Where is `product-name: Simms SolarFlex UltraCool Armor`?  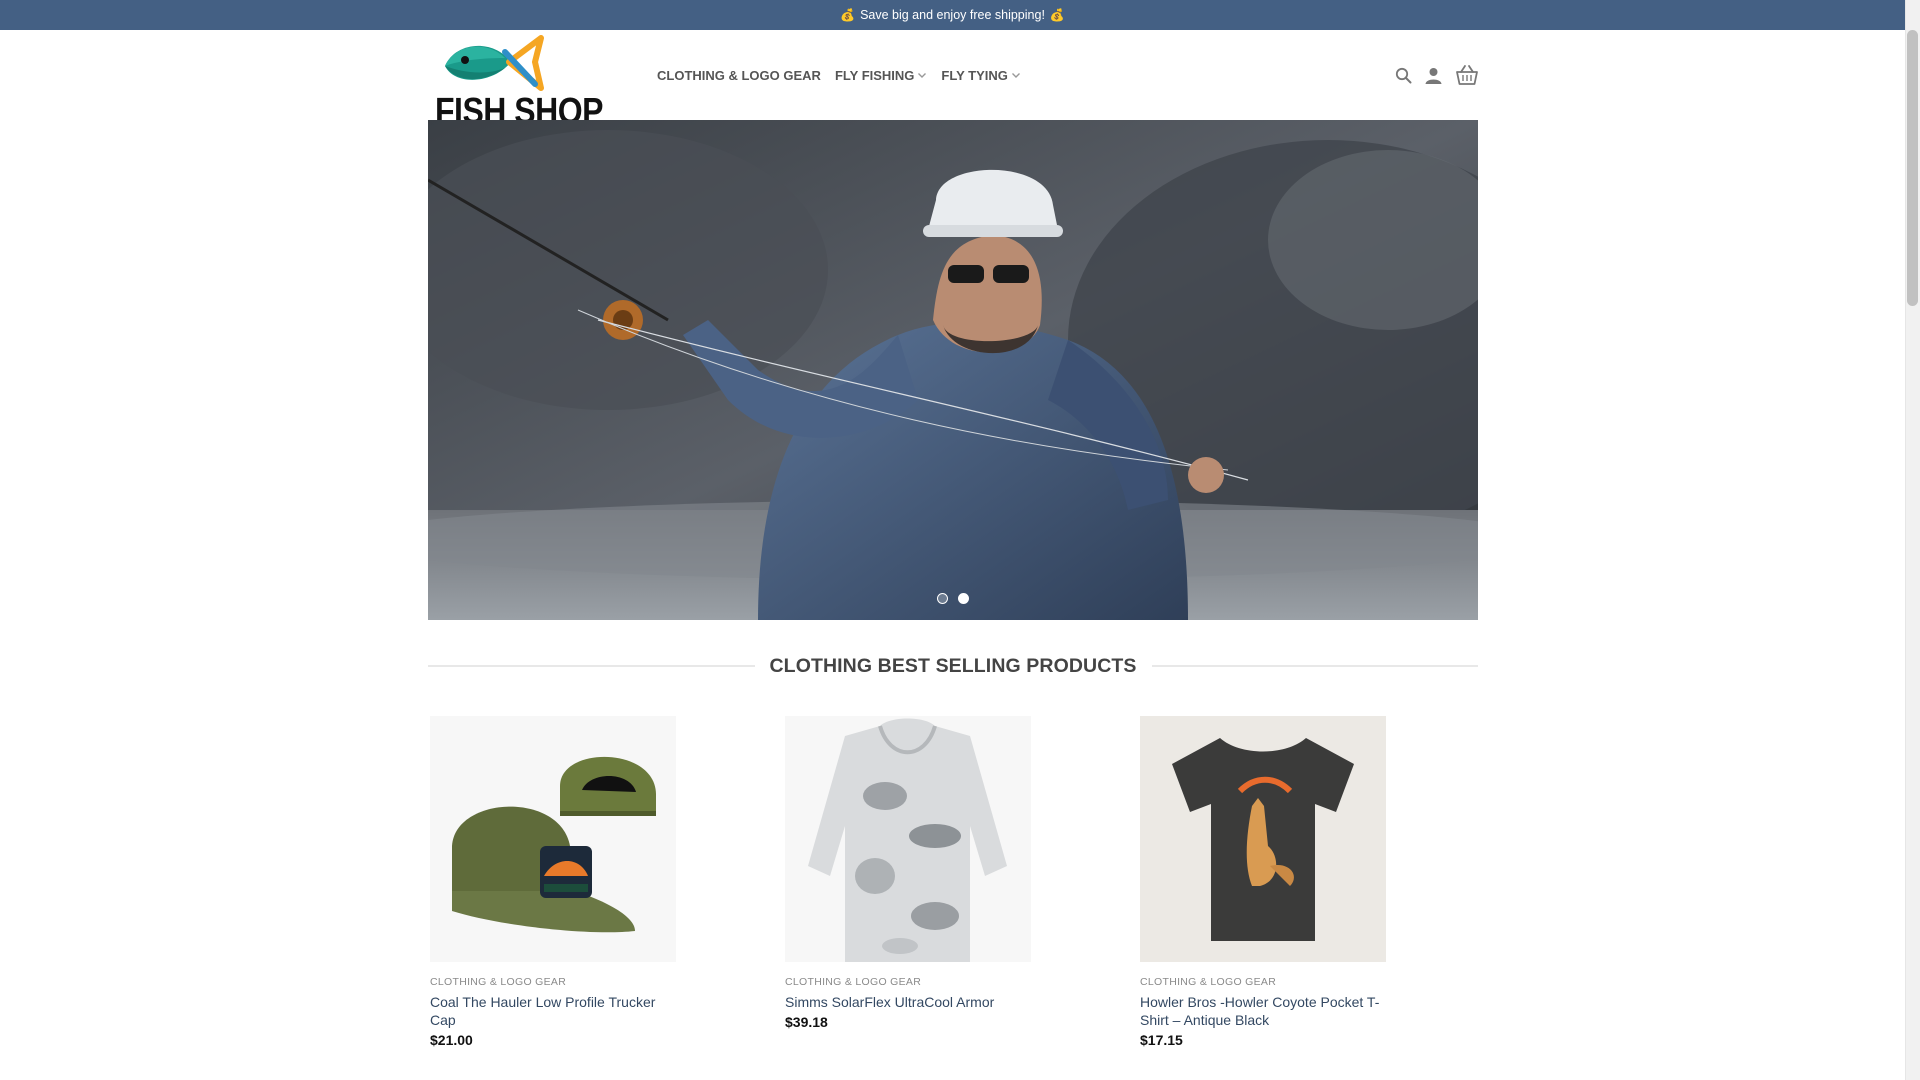
product-name: Simms SolarFlex UltraCool Armor is located at coordinates (905, 1002).